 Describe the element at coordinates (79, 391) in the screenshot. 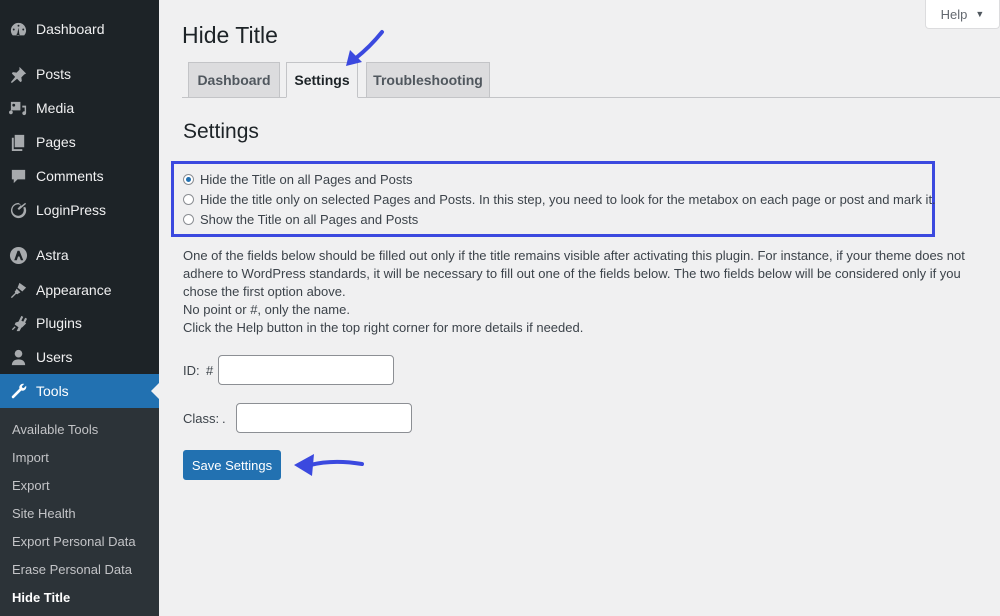

I see `sidebar-item-tools: Tools` at that location.